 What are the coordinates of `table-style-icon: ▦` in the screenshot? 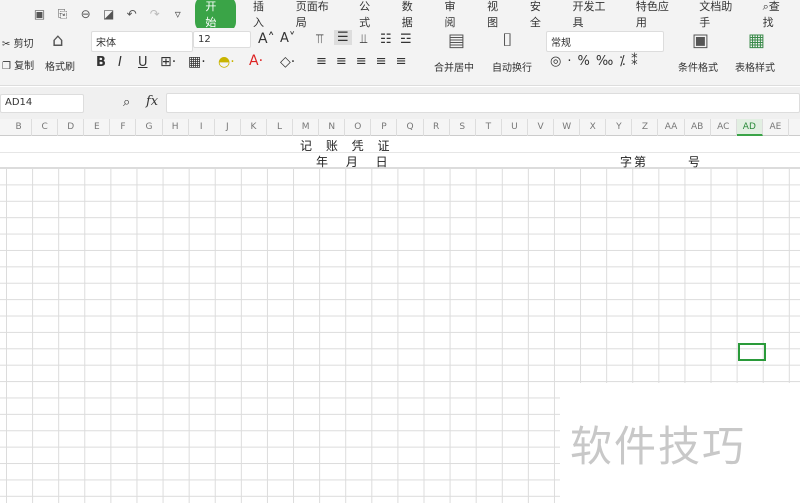 It's located at (757, 40).